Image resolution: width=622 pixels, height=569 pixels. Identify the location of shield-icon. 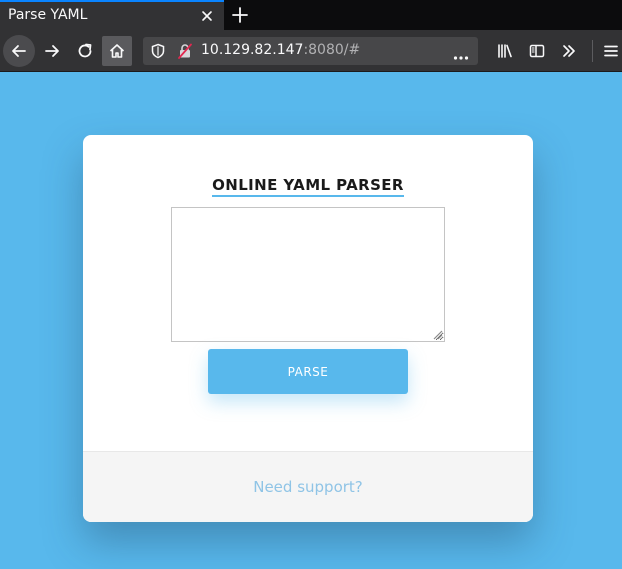
(158, 53).